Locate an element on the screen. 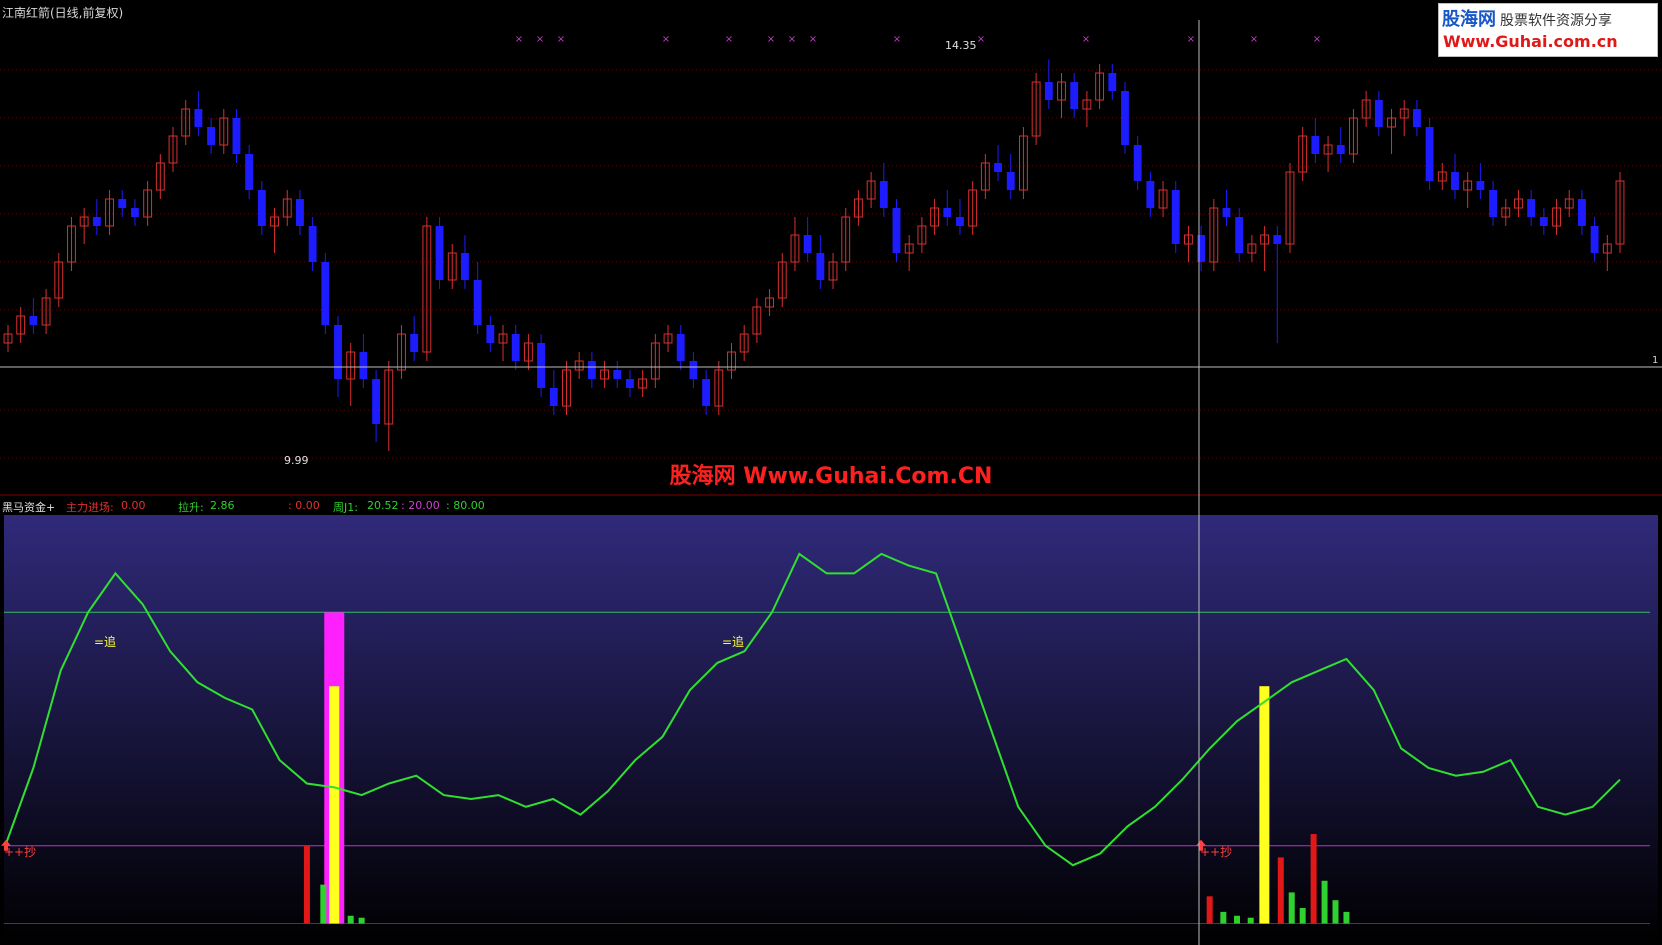  chase-label-1: =追 is located at coordinates (105, 642).